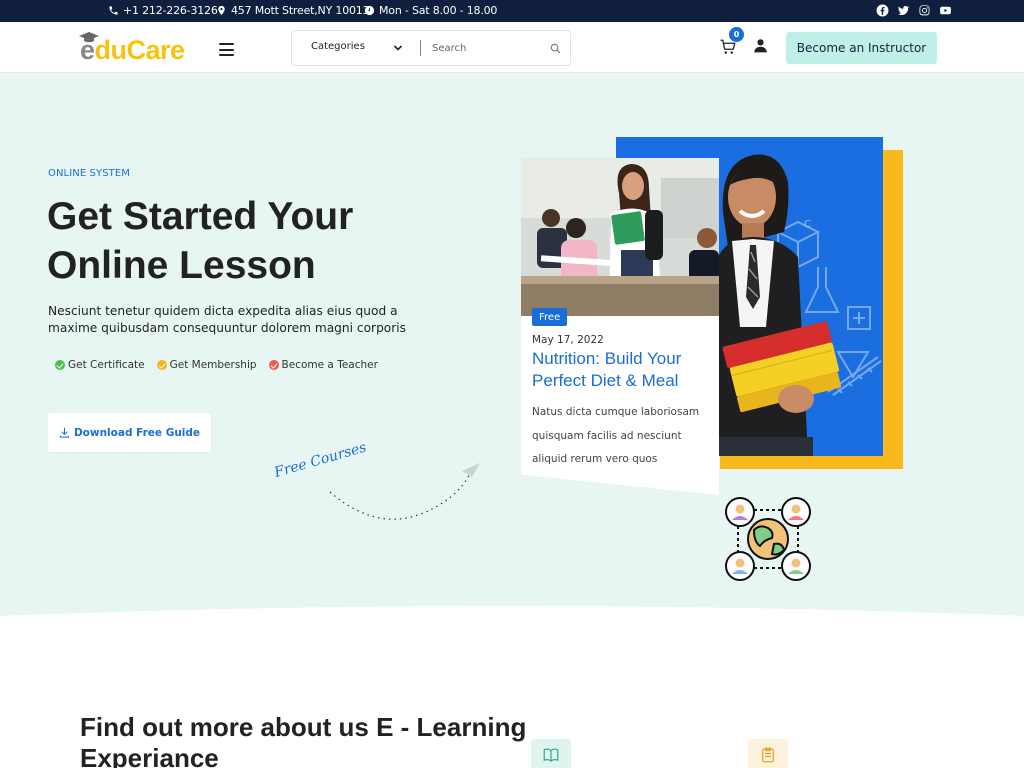  Describe the element at coordinates (736, 34) in the screenshot. I see `cart-count-badge: 0` at that location.